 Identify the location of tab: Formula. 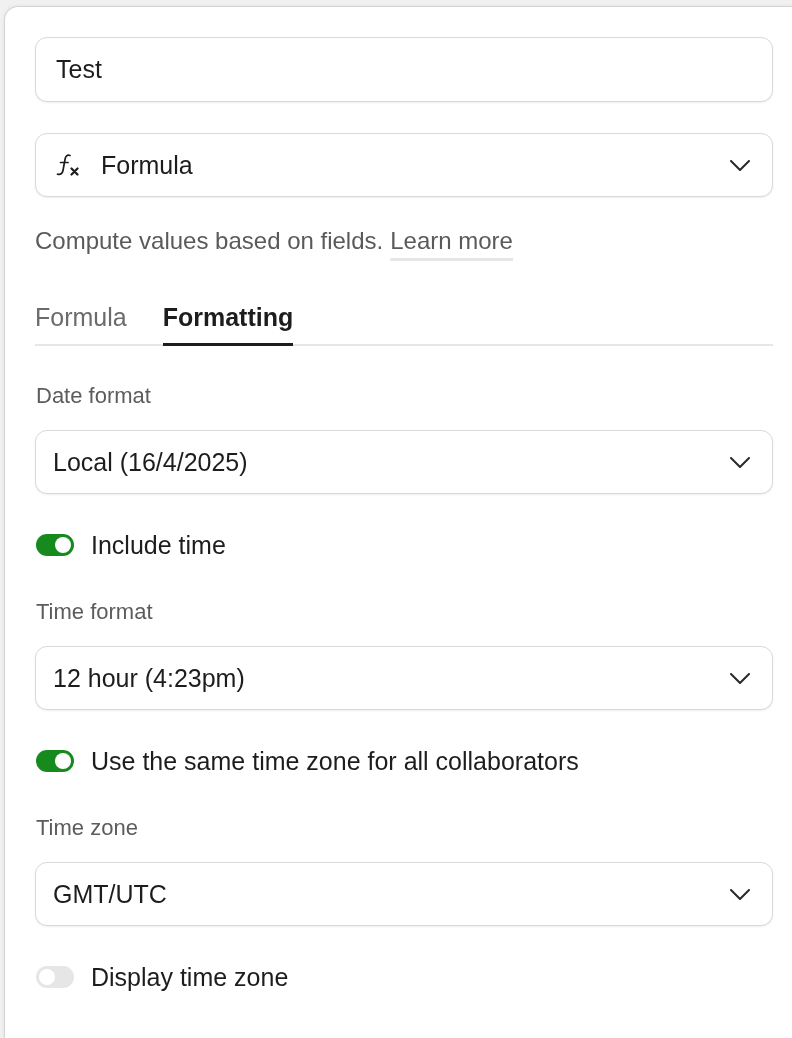
(81, 324).